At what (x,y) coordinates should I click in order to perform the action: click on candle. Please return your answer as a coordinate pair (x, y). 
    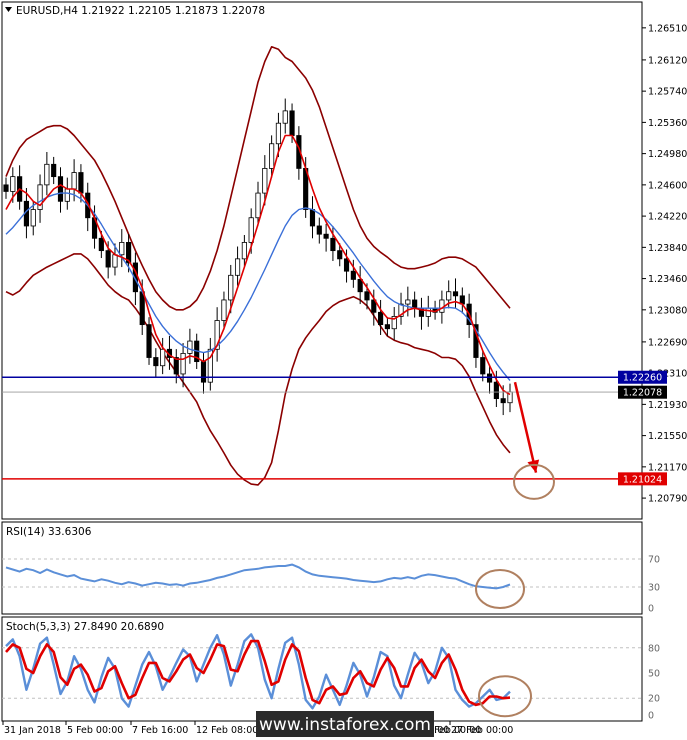
    Looking at the image, I should click on (149, 341).